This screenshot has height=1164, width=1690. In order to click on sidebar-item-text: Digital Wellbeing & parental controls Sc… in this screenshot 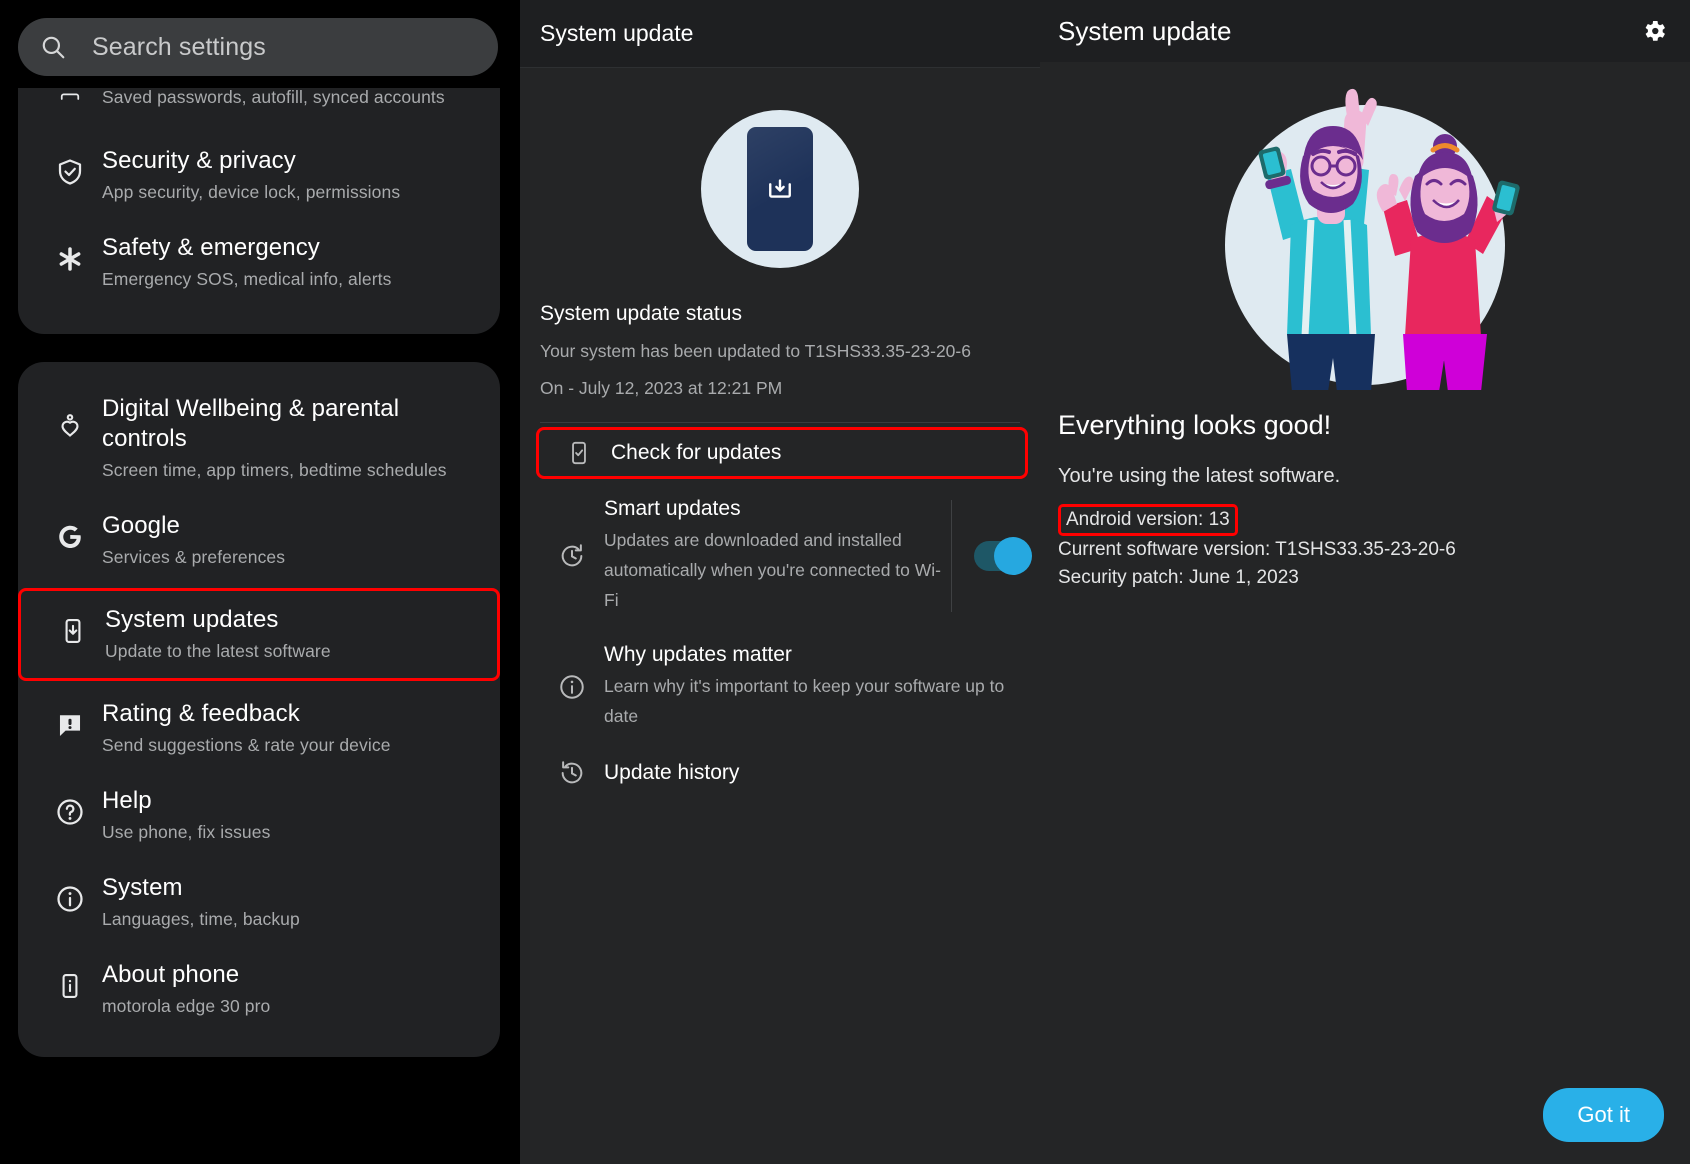, I will do `click(291, 438)`.